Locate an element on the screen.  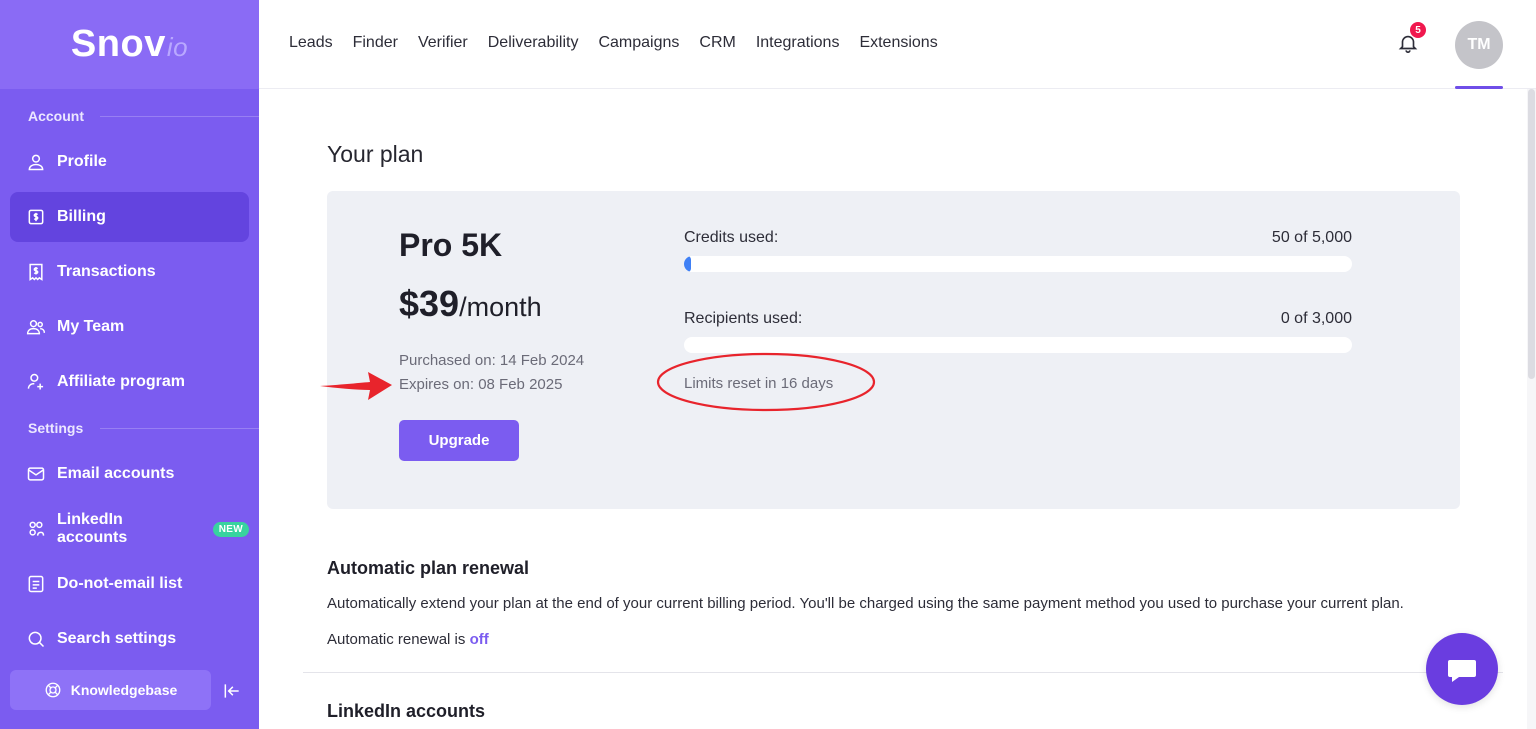
notification-count-badge: 5 is located at coordinates (1418, 30).